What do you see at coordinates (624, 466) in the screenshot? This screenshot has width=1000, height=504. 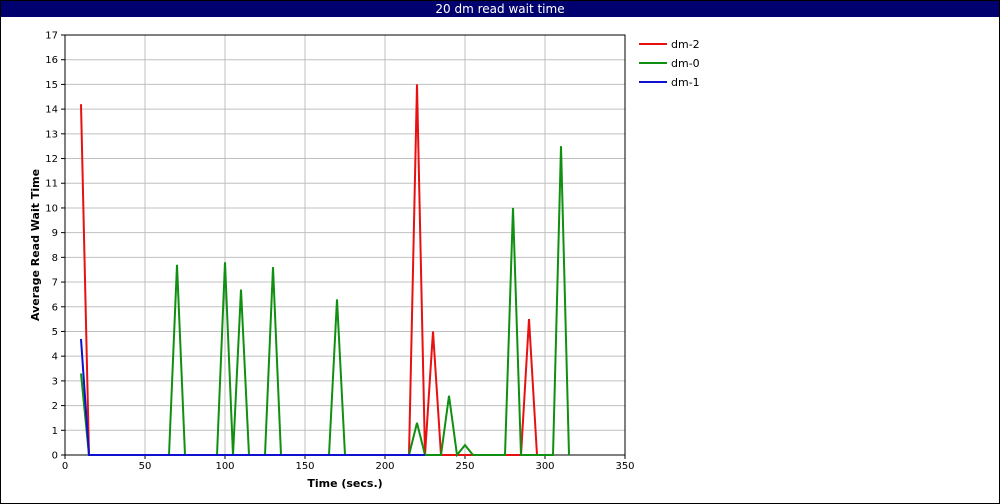 I see `x-tick-label: 350` at bounding box center [624, 466].